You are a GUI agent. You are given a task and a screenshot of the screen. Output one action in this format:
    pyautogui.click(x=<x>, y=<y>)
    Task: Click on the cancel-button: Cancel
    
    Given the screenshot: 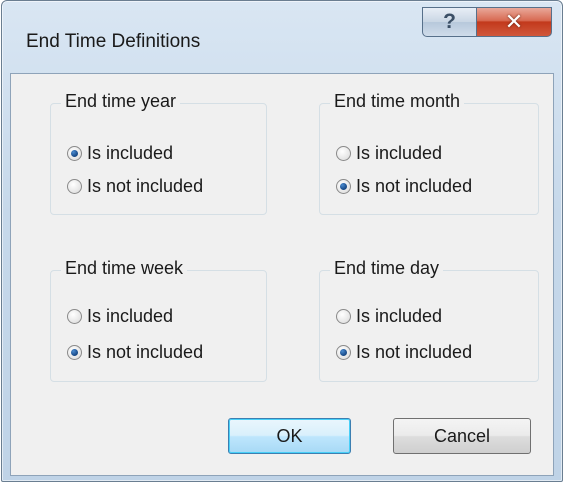 What is the action you would take?
    pyautogui.click(x=462, y=436)
    